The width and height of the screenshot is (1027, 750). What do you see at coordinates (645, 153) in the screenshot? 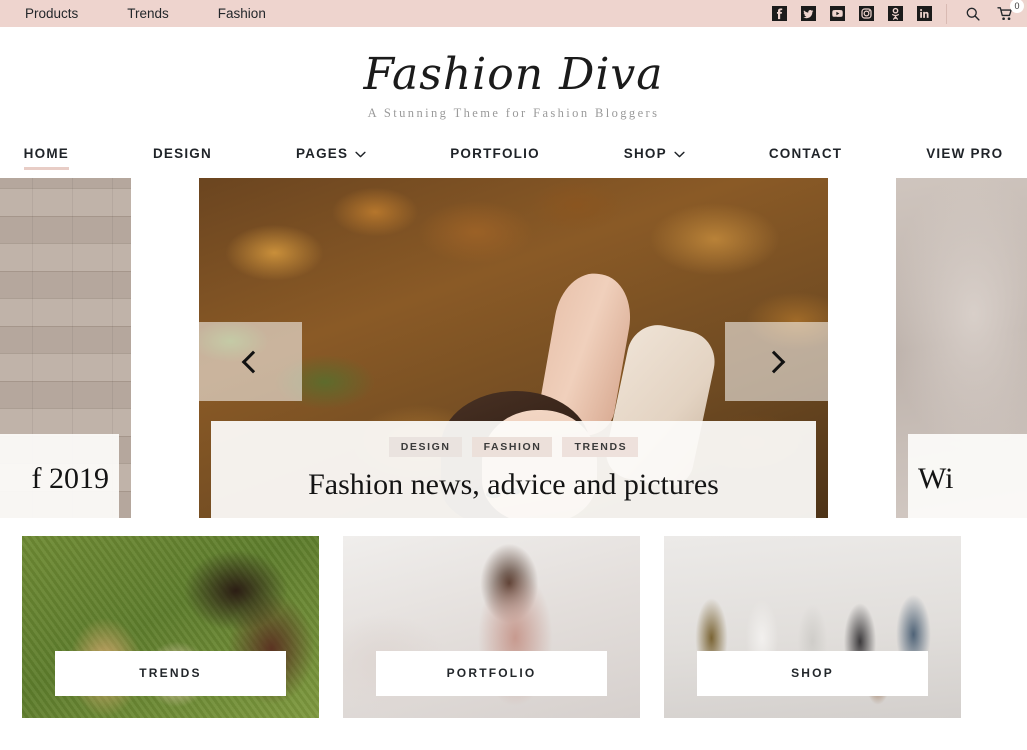
I see `nav-item-shop-label: SHOP` at bounding box center [645, 153].